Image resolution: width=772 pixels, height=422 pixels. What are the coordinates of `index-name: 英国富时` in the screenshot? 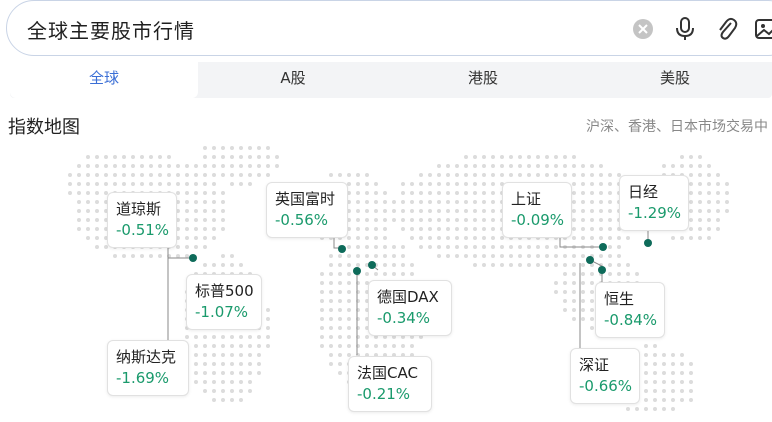 It's located at (305, 199).